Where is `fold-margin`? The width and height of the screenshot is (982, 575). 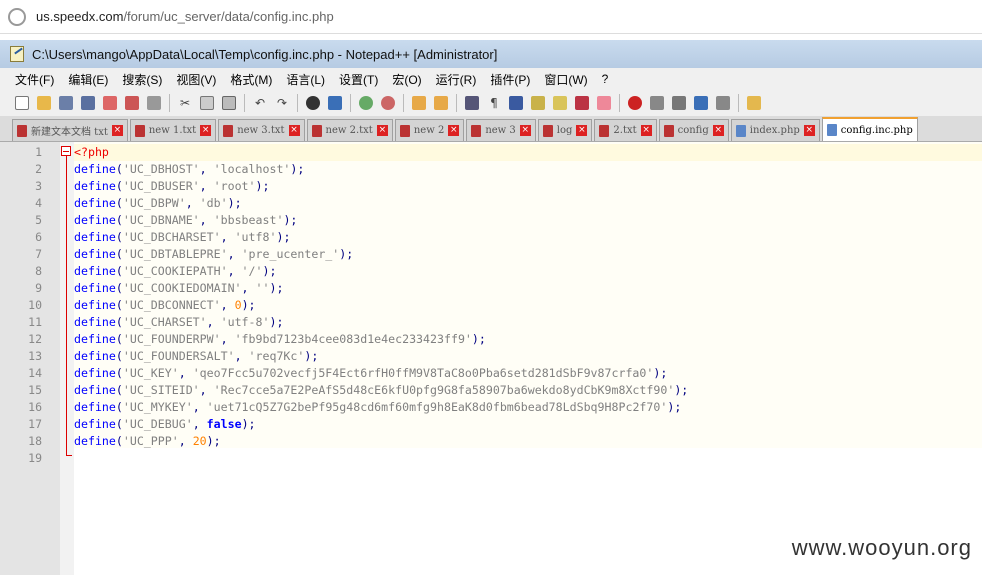 fold-margin is located at coordinates (67, 358).